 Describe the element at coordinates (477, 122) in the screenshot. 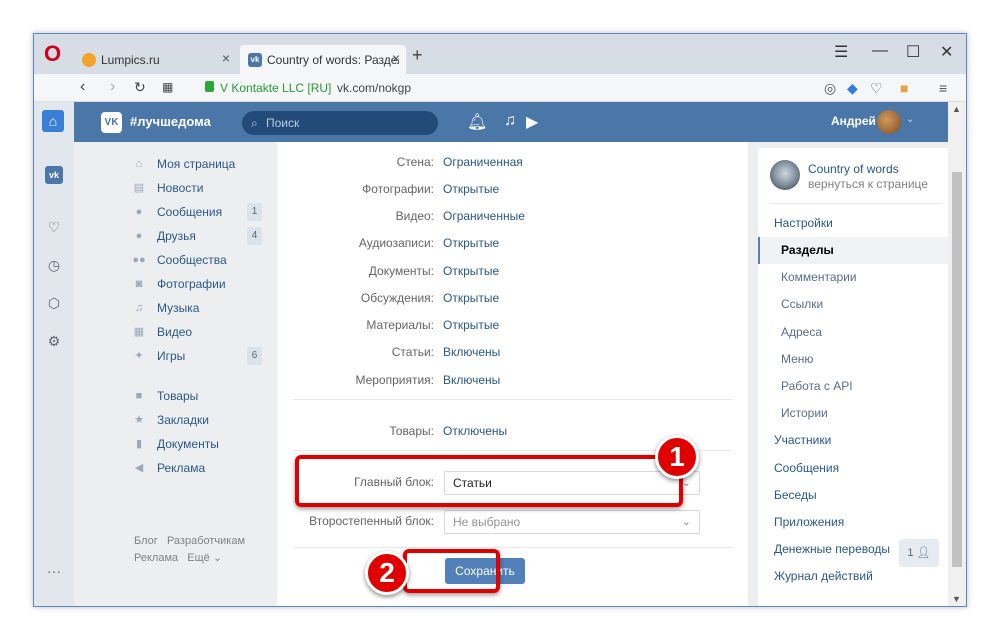

I see `bell-icon: 🔔︎` at that location.